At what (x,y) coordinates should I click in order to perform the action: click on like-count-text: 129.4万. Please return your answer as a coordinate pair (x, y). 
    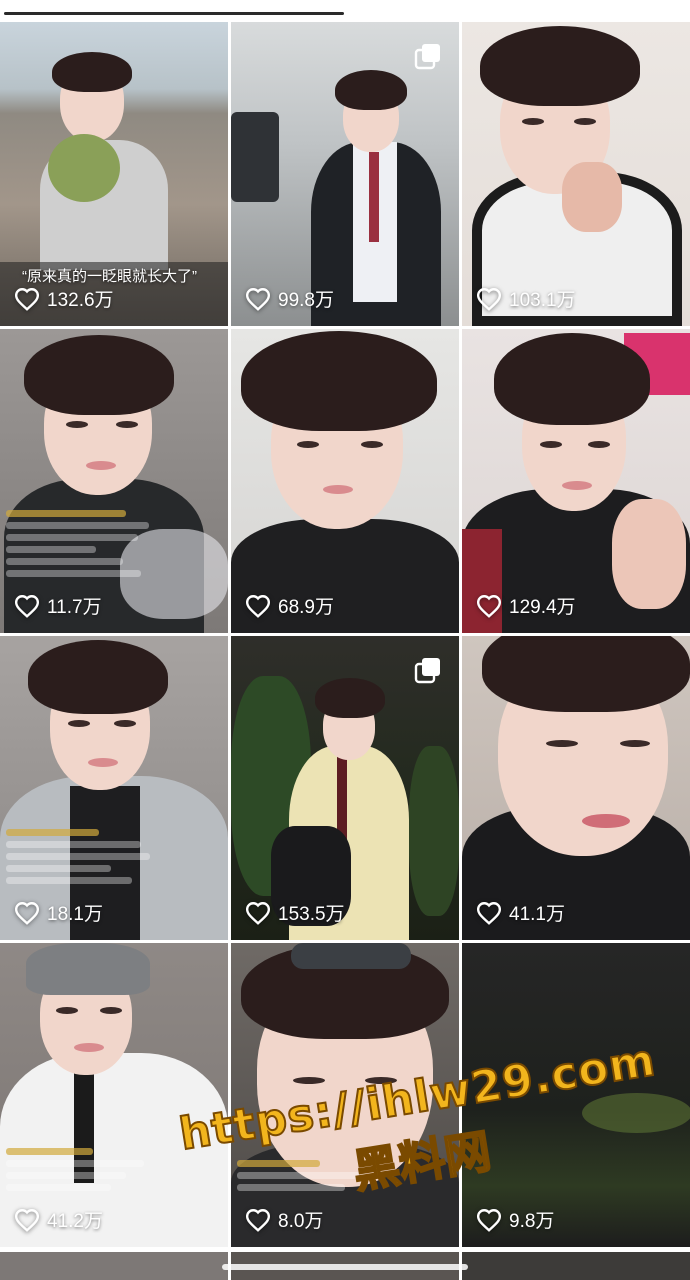
    Looking at the image, I should click on (542, 607).